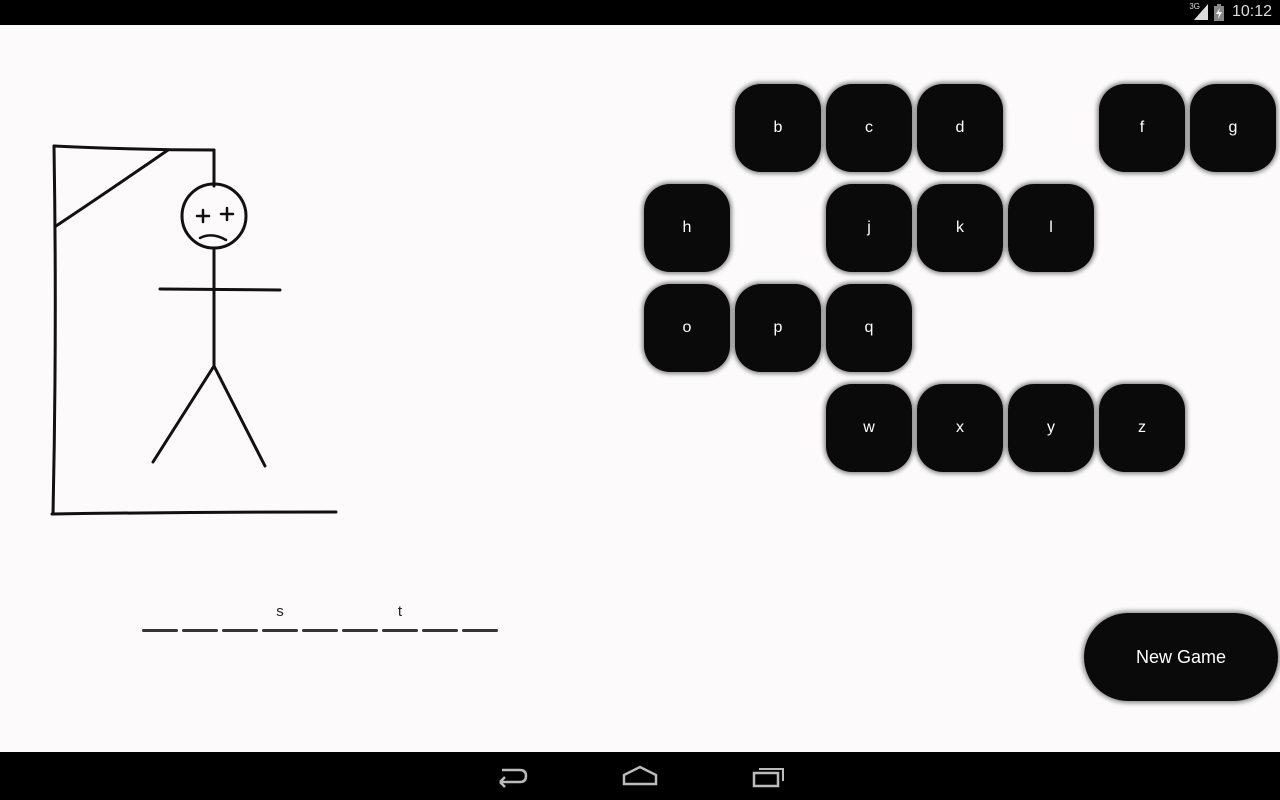 The width and height of the screenshot is (1280, 800). What do you see at coordinates (869, 328) in the screenshot?
I see `letter-key-q: q` at bounding box center [869, 328].